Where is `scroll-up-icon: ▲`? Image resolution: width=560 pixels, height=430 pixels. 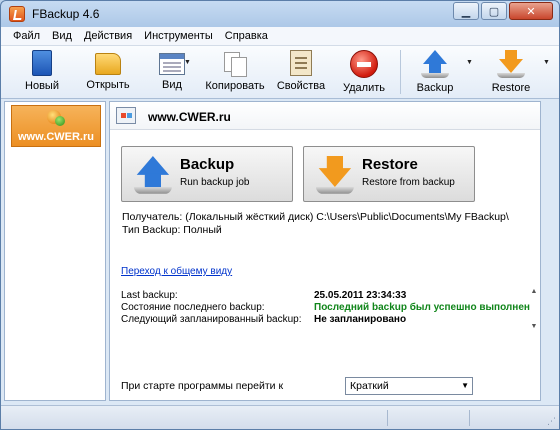 scroll-up-icon: ▲ is located at coordinates (534, 291).